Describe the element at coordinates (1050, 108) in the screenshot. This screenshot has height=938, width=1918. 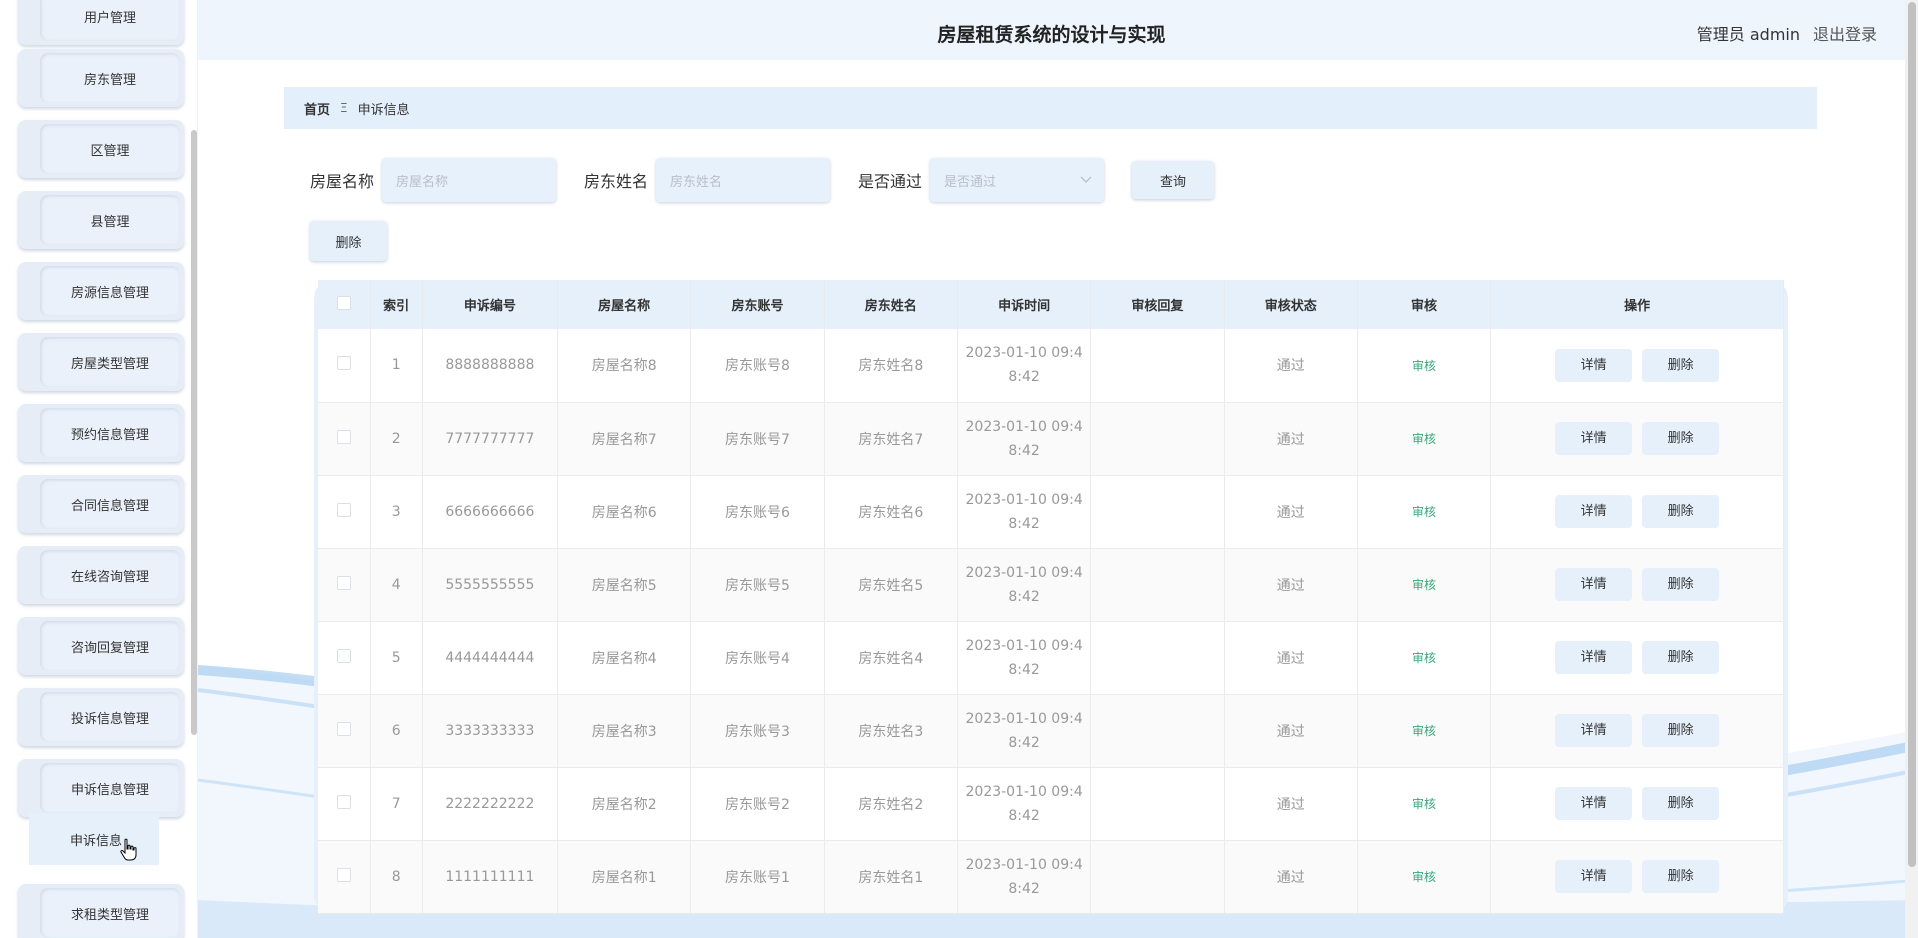
I see `breadcrumb: 首页 Ξ 申诉信息` at that location.